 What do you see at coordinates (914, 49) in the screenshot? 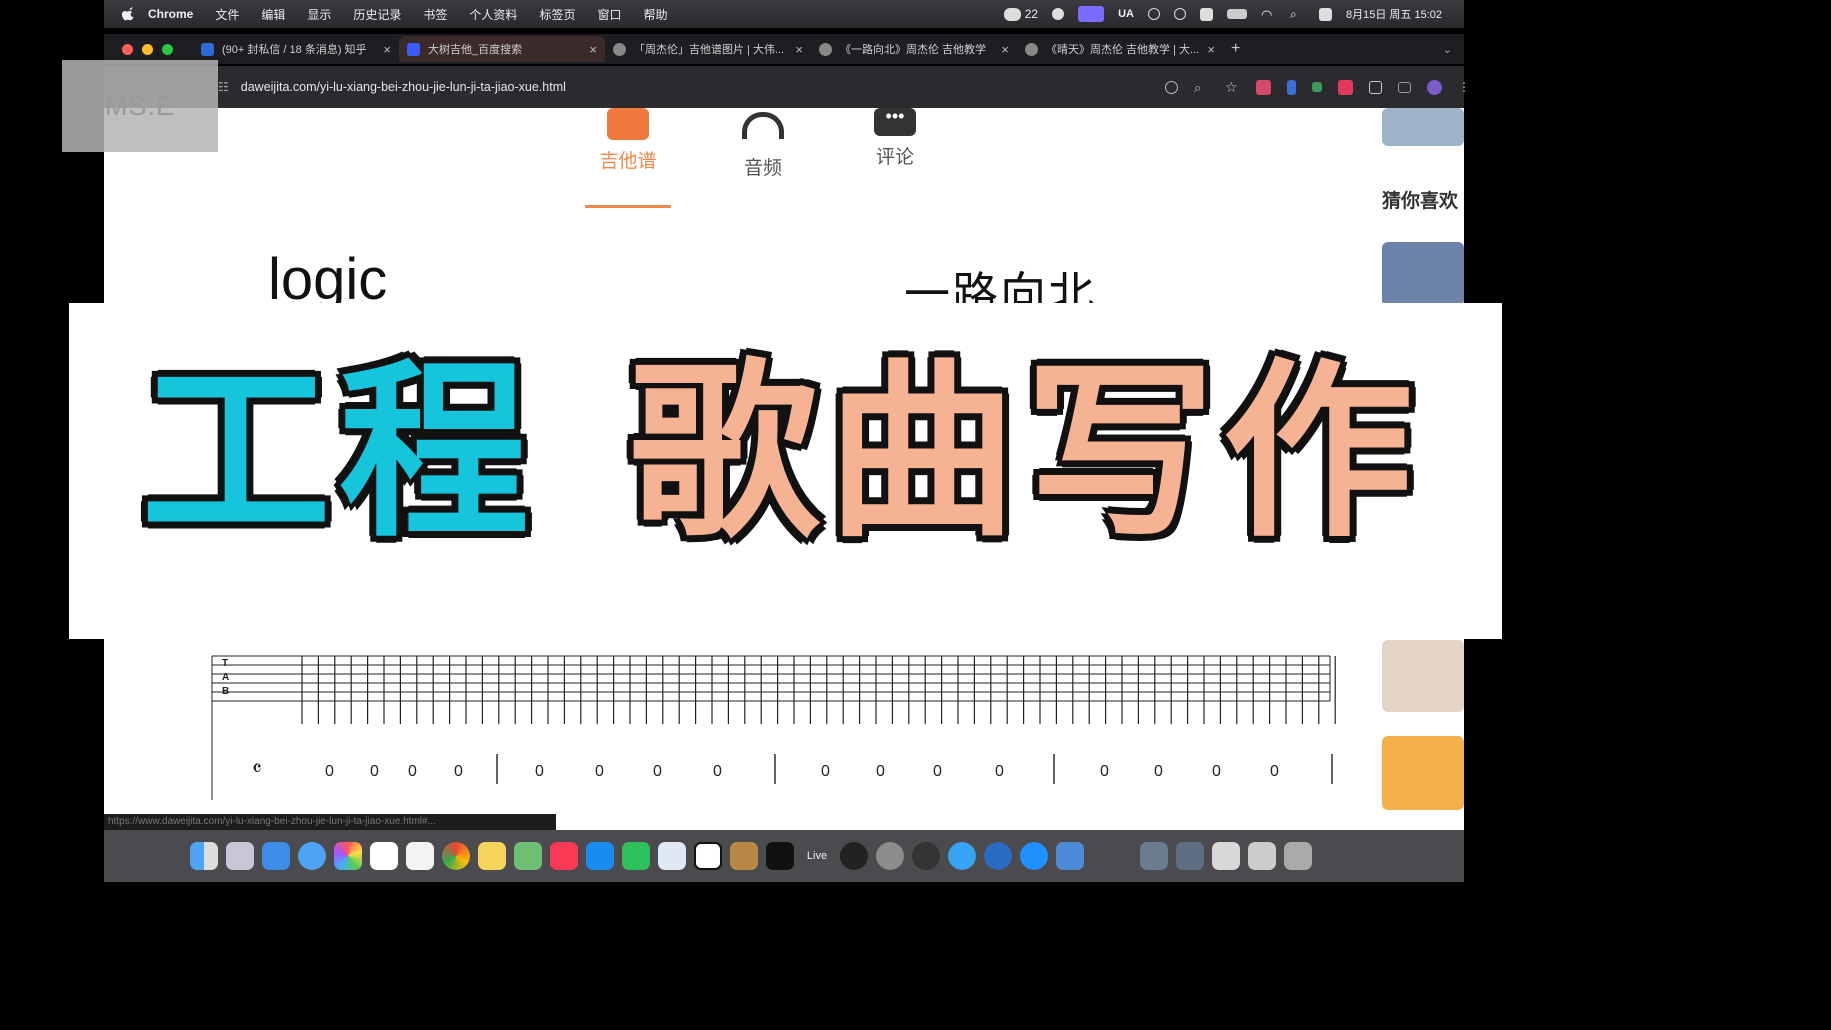
I see `browser-tab: 《一路向北》周杰伦 吉他教学 ×` at bounding box center [914, 49].